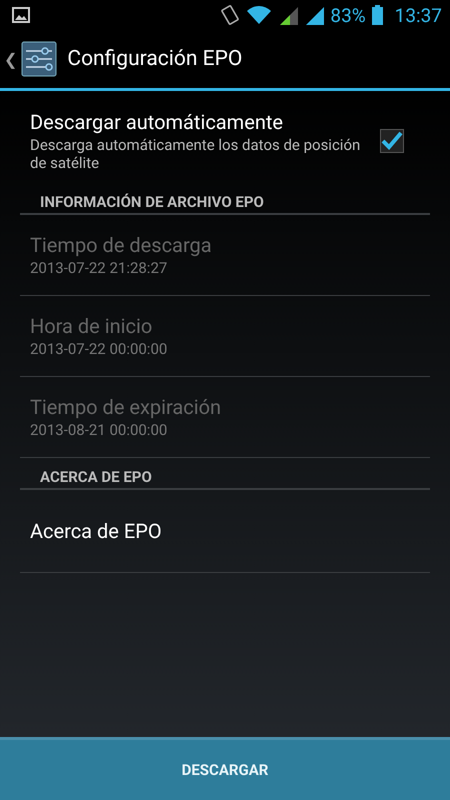 The height and width of the screenshot is (800, 450). Describe the element at coordinates (21, 15) in the screenshot. I see `gallery-icon` at that location.